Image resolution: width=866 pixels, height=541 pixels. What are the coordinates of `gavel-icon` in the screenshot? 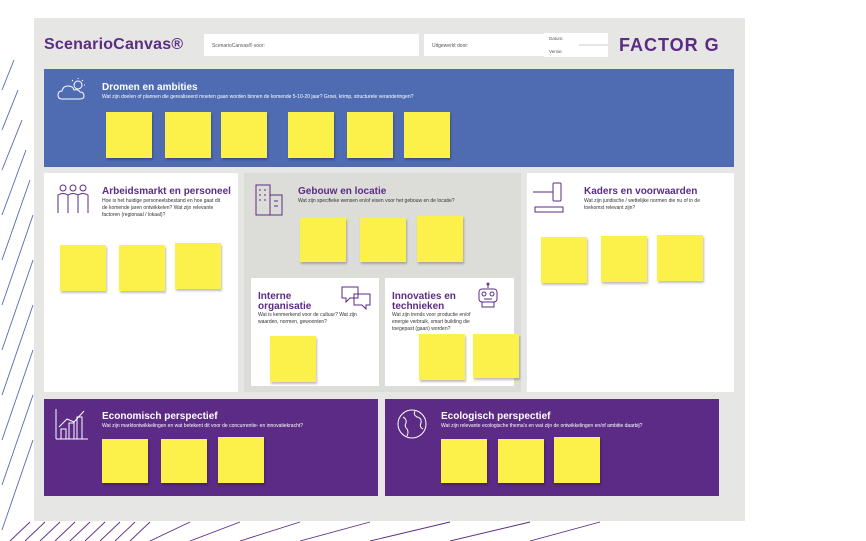 It's located at (548, 197).